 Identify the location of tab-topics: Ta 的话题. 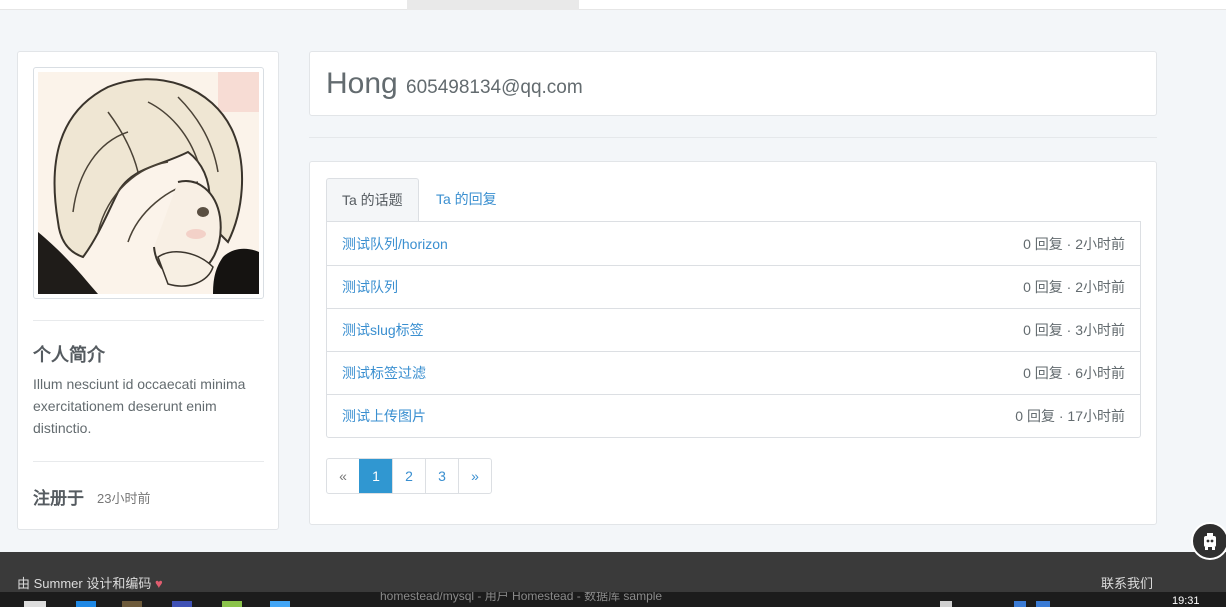
(372, 200).